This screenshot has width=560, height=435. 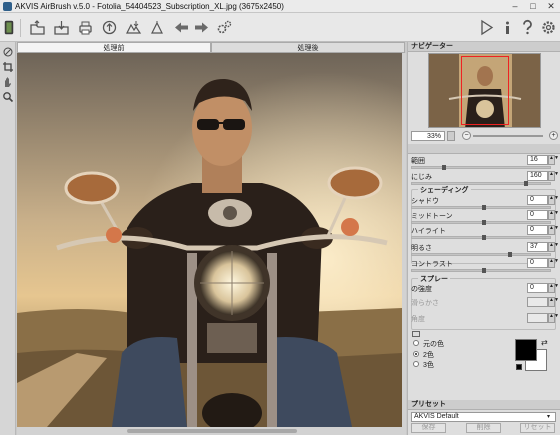 I want to click on settings-header, so click(x=484, y=149).